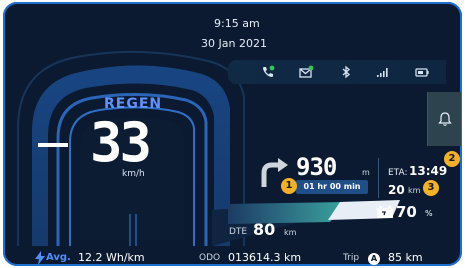 This screenshot has width=465, height=268. I want to click on remaining-distance-unit: km, so click(414, 190).